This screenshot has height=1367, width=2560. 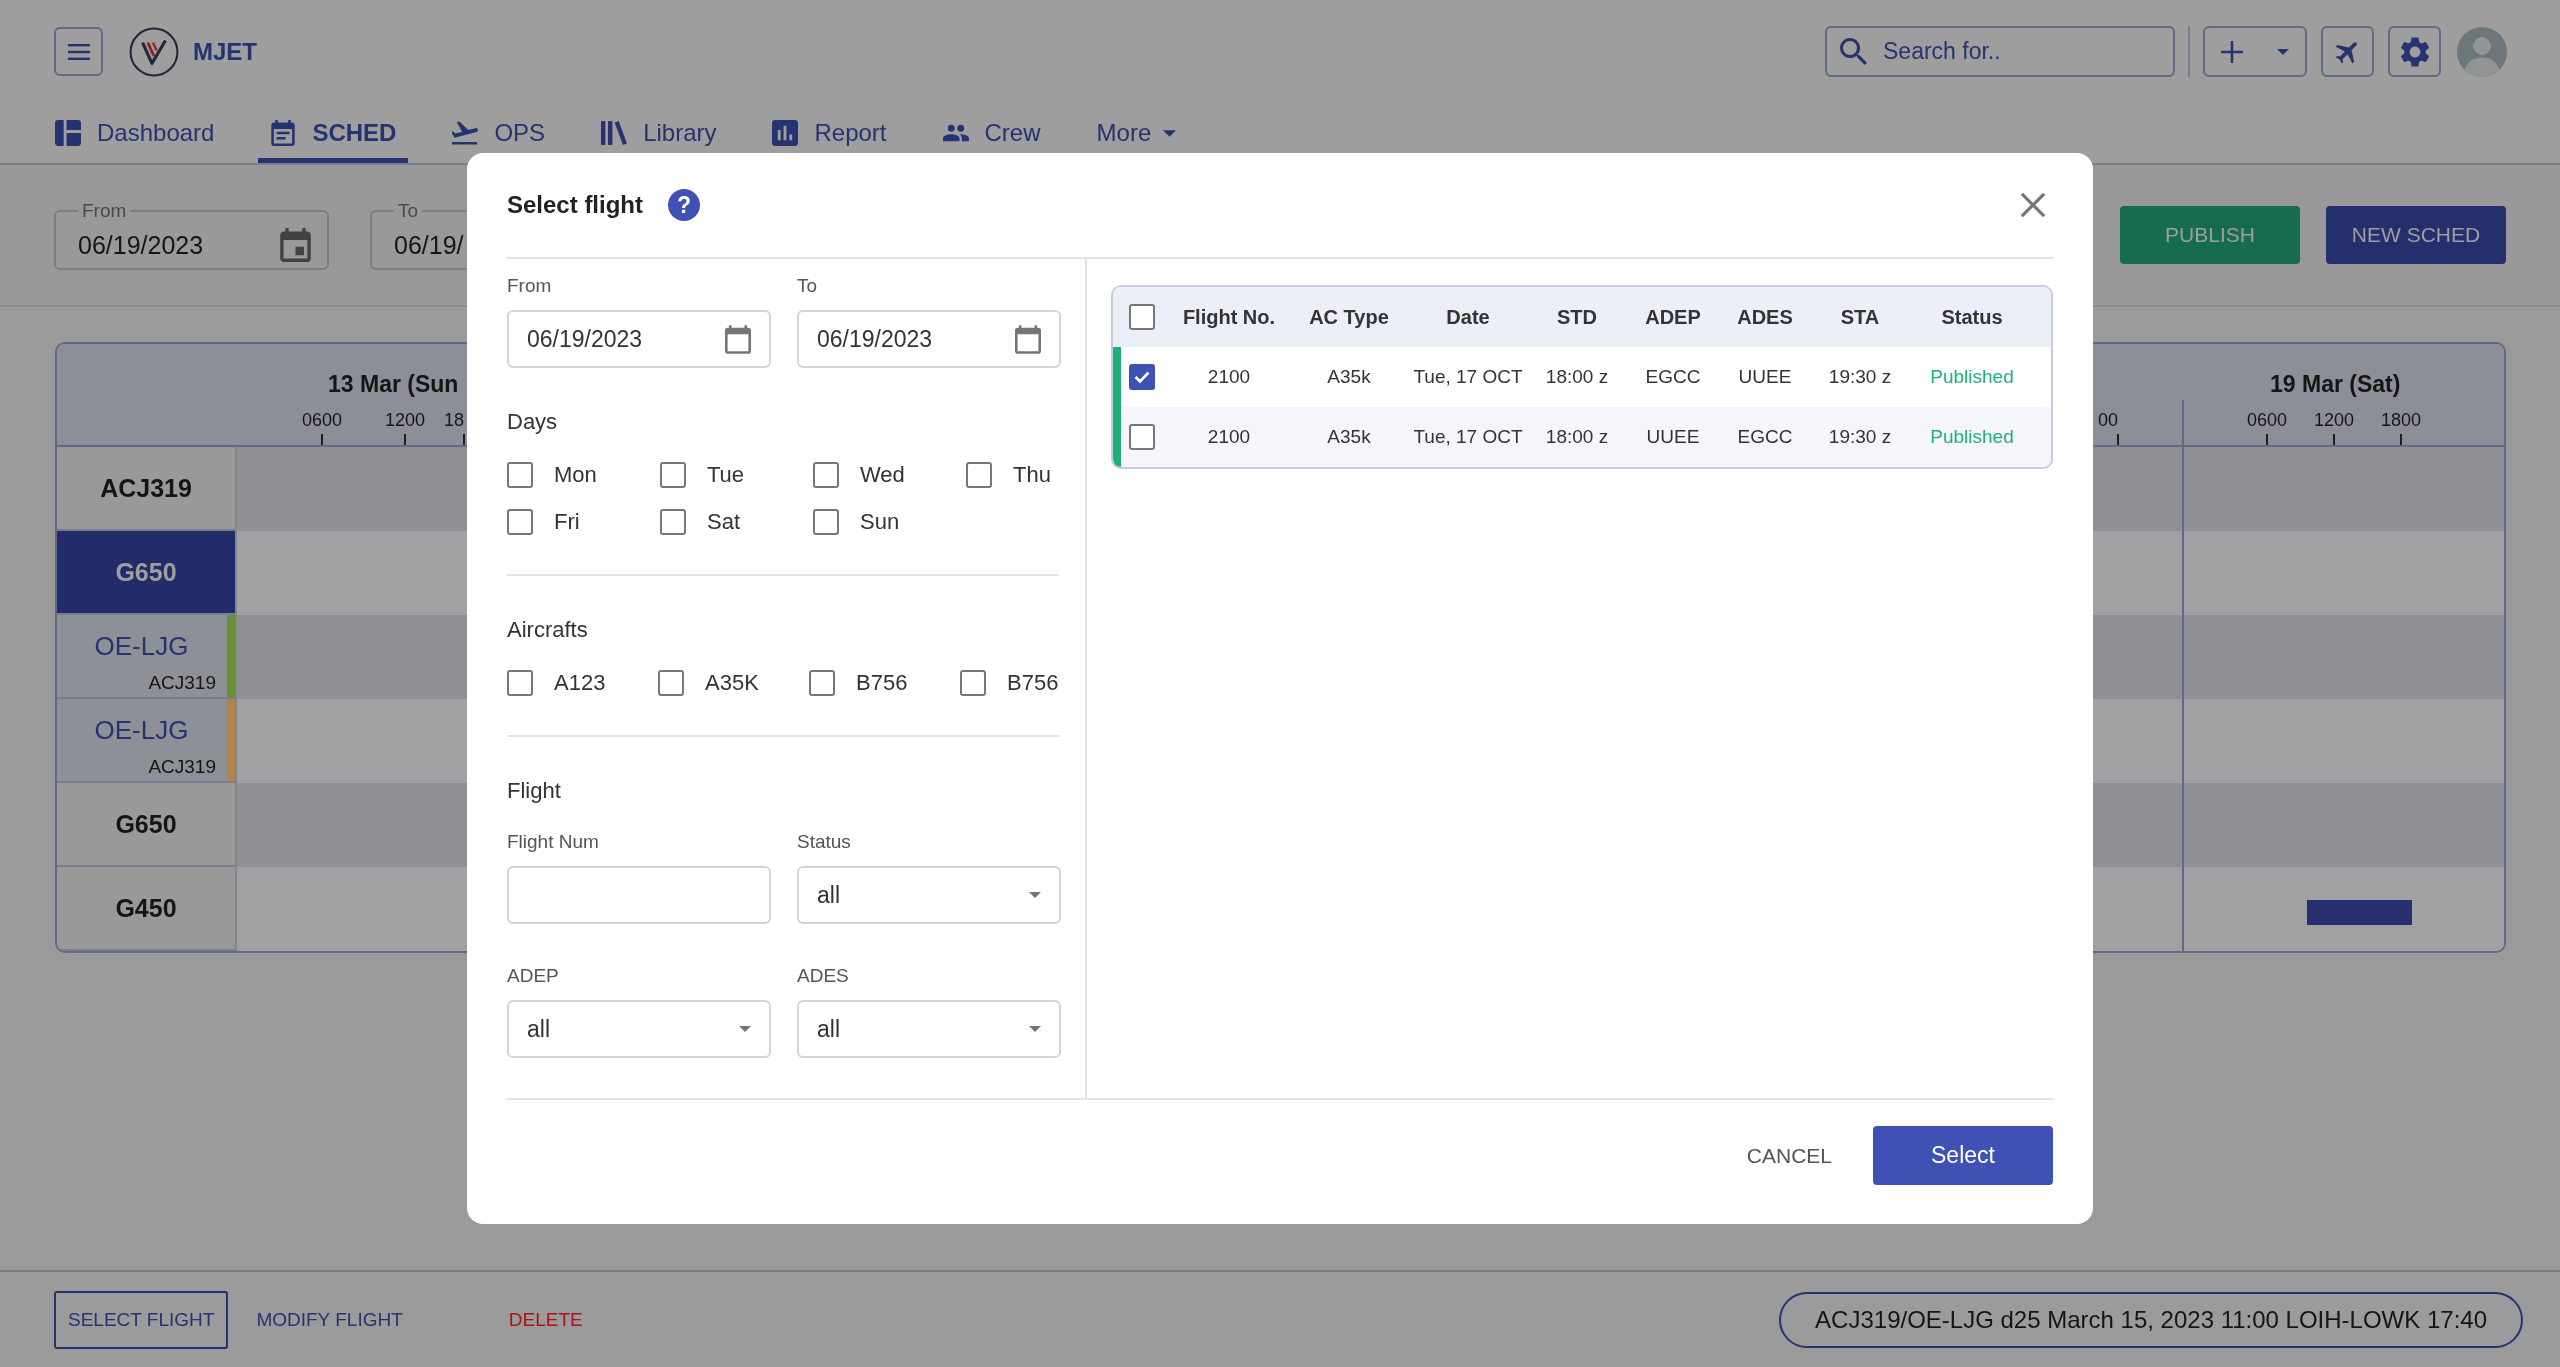 What do you see at coordinates (2416, 235) in the screenshot?
I see `new-schedule-button: NEW SCHED` at bounding box center [2416, 235].